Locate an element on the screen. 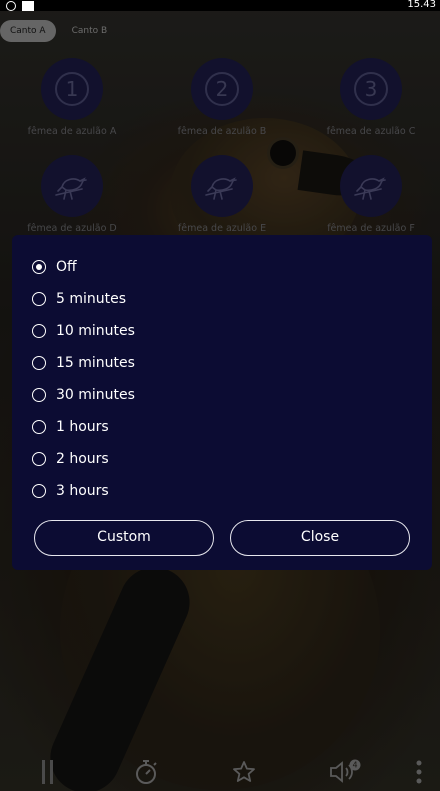 This screenshot has width=440, height=791. timer-option-label: 3 hours is located at coordinates (82, 491).